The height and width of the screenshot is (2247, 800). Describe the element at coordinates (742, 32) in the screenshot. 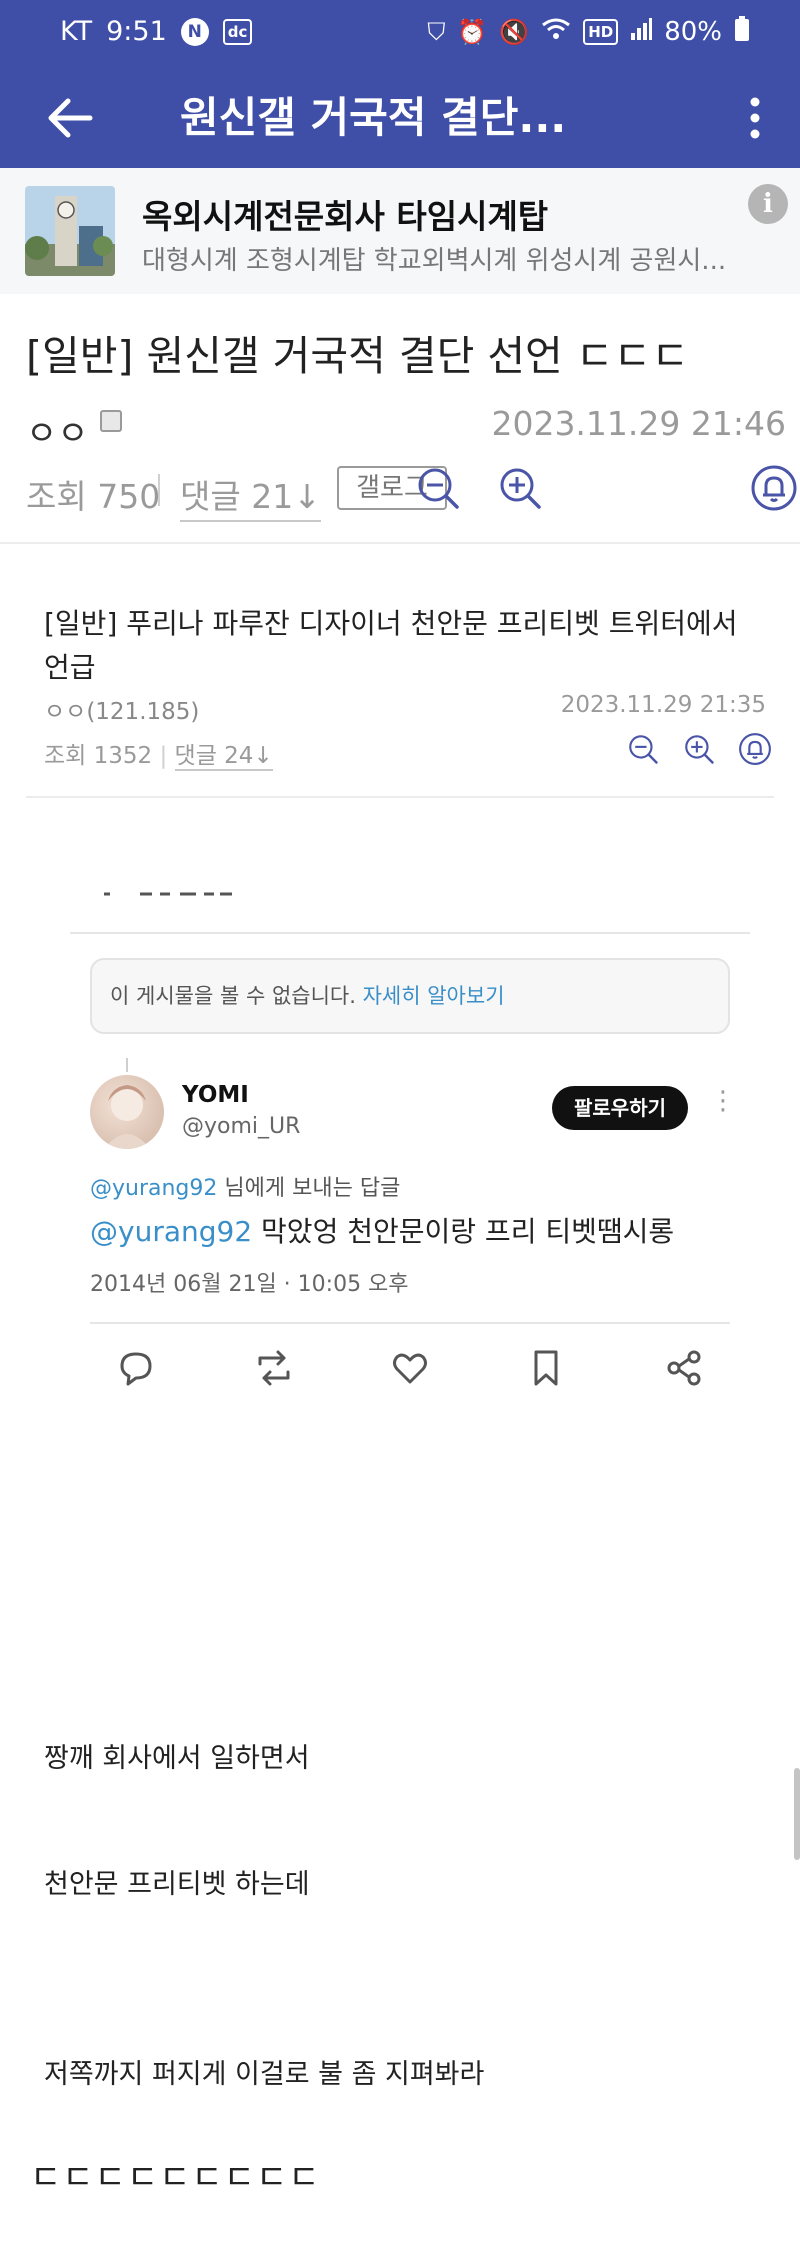

I see `battery-icon` at that location.